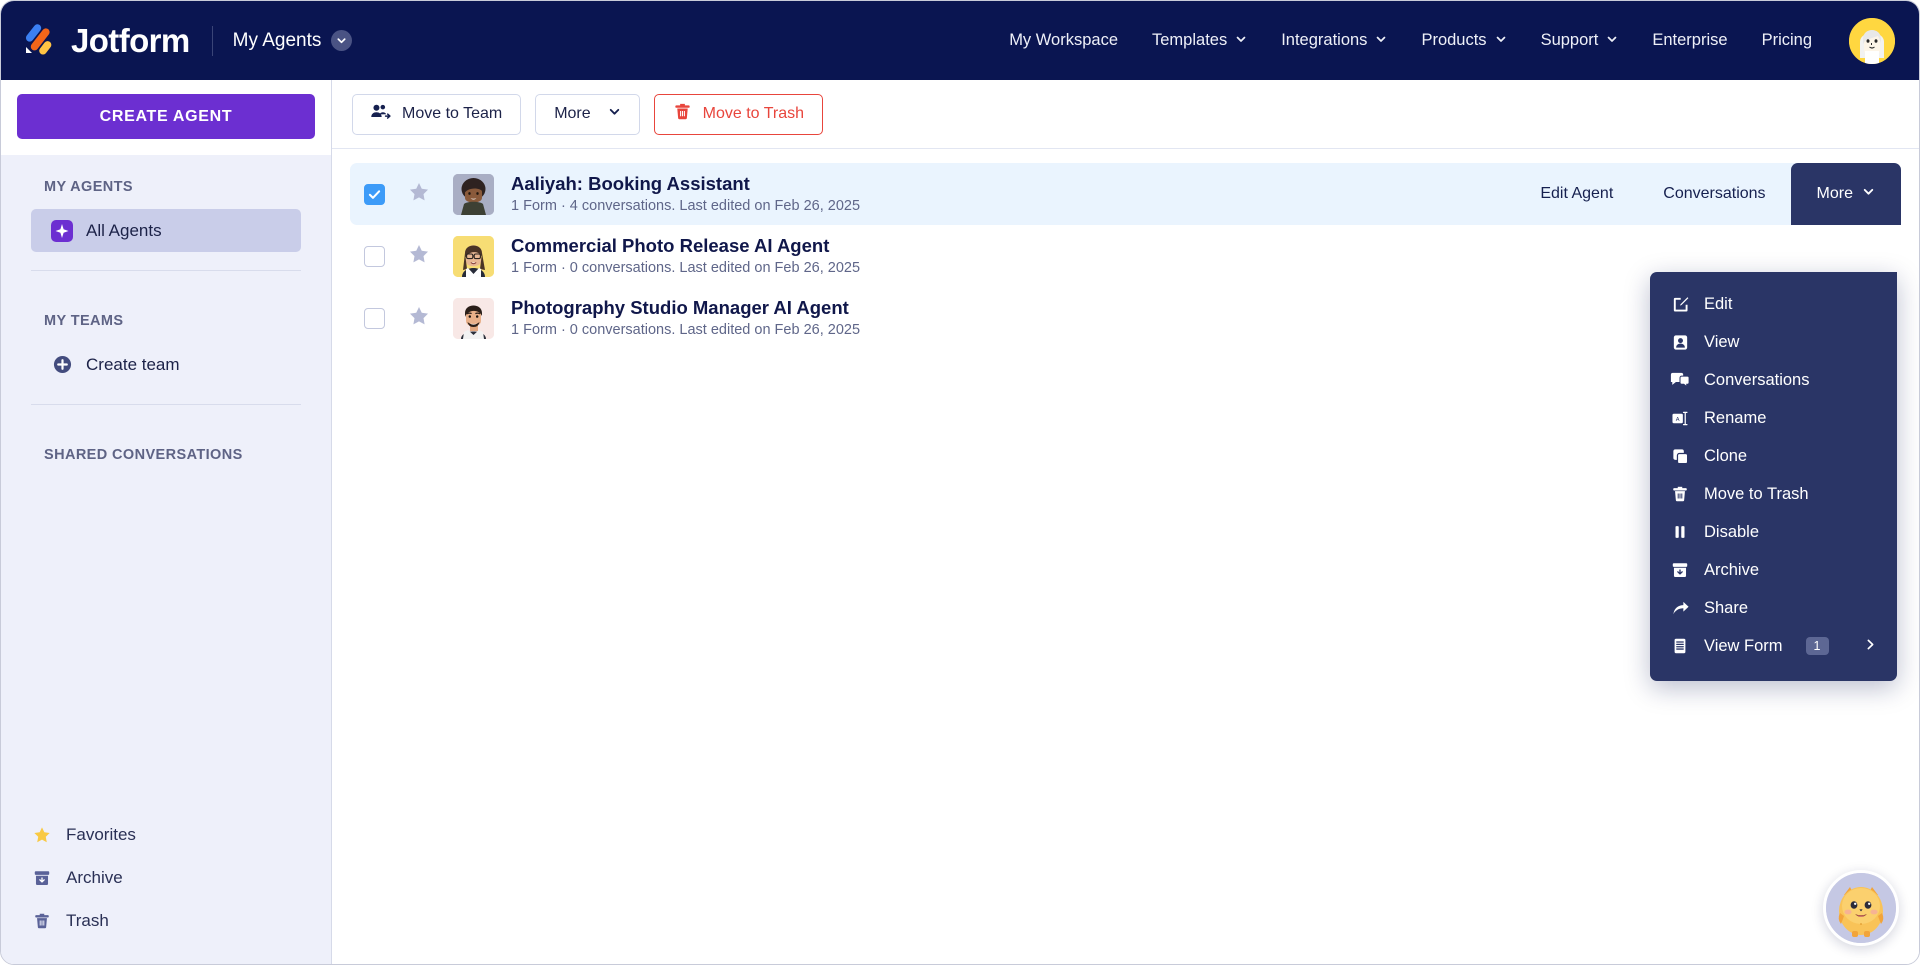 The image size is (1920, 965). Describe the element at coordinates (1735, 417) in the screenshot. I see `menu-item-label: Rename` at that location.